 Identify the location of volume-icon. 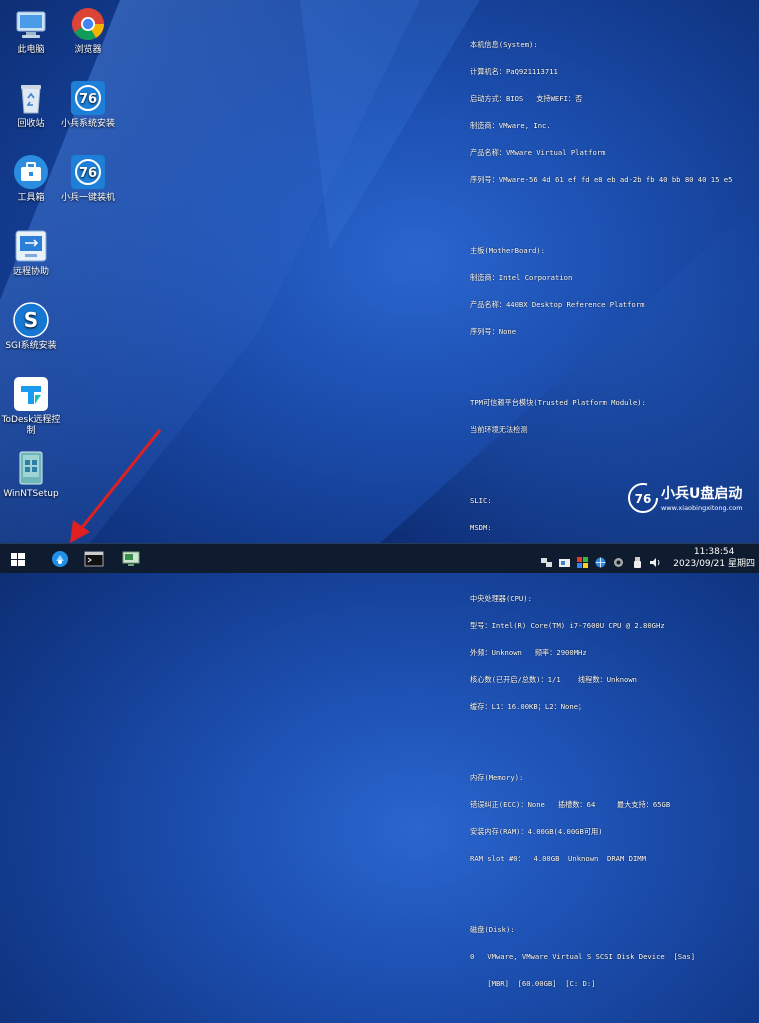
(655, 560).